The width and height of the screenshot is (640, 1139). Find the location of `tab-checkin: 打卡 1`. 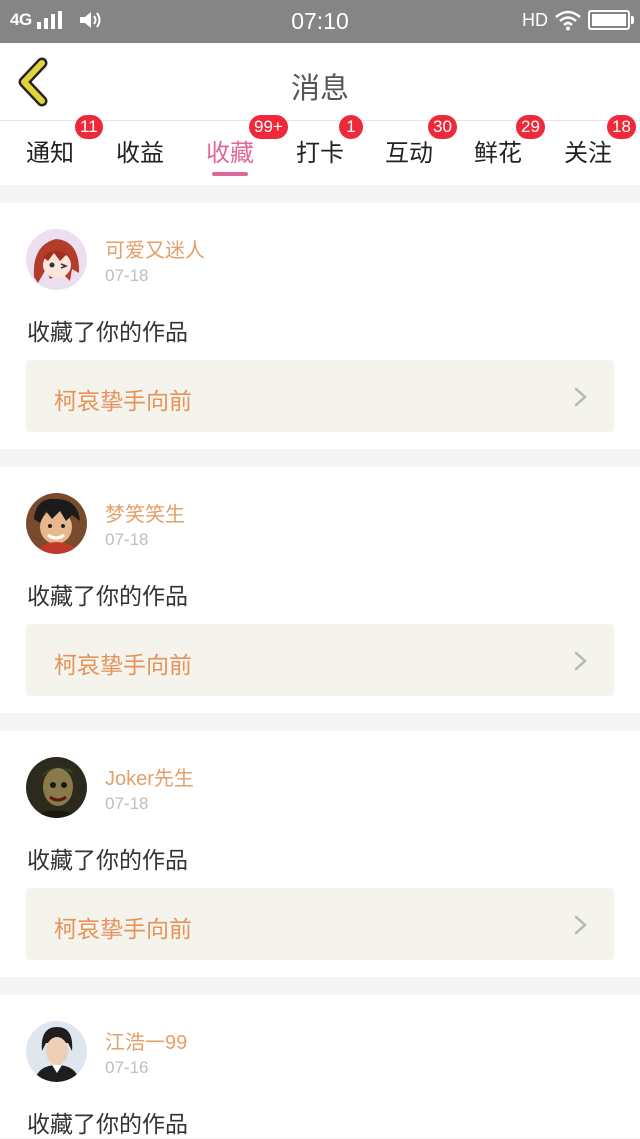

tab-checkin: 打卡 1 is located at coordinates (320, 150).